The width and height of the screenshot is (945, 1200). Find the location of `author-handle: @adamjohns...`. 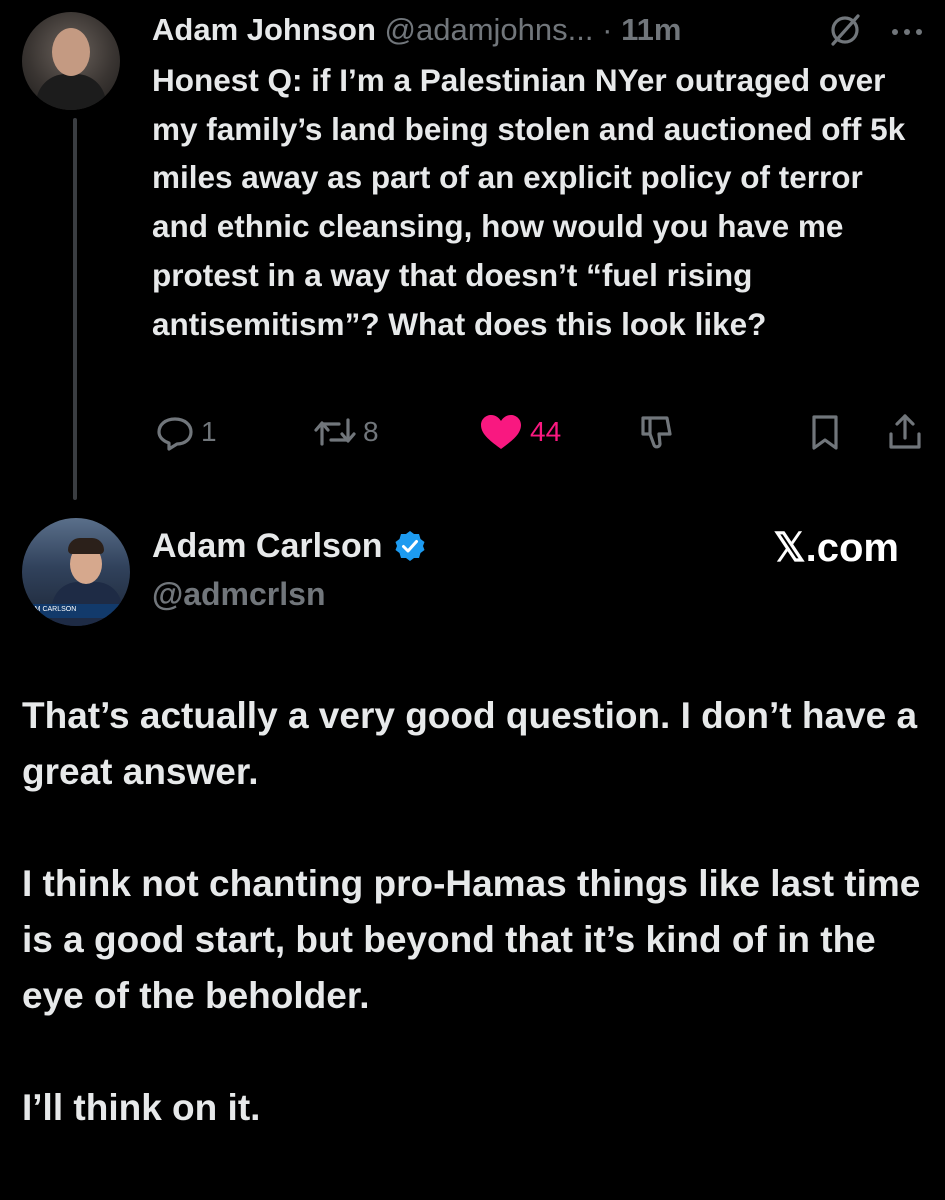

author-handle: @adamjohns... is located at coordinates (489, 29).